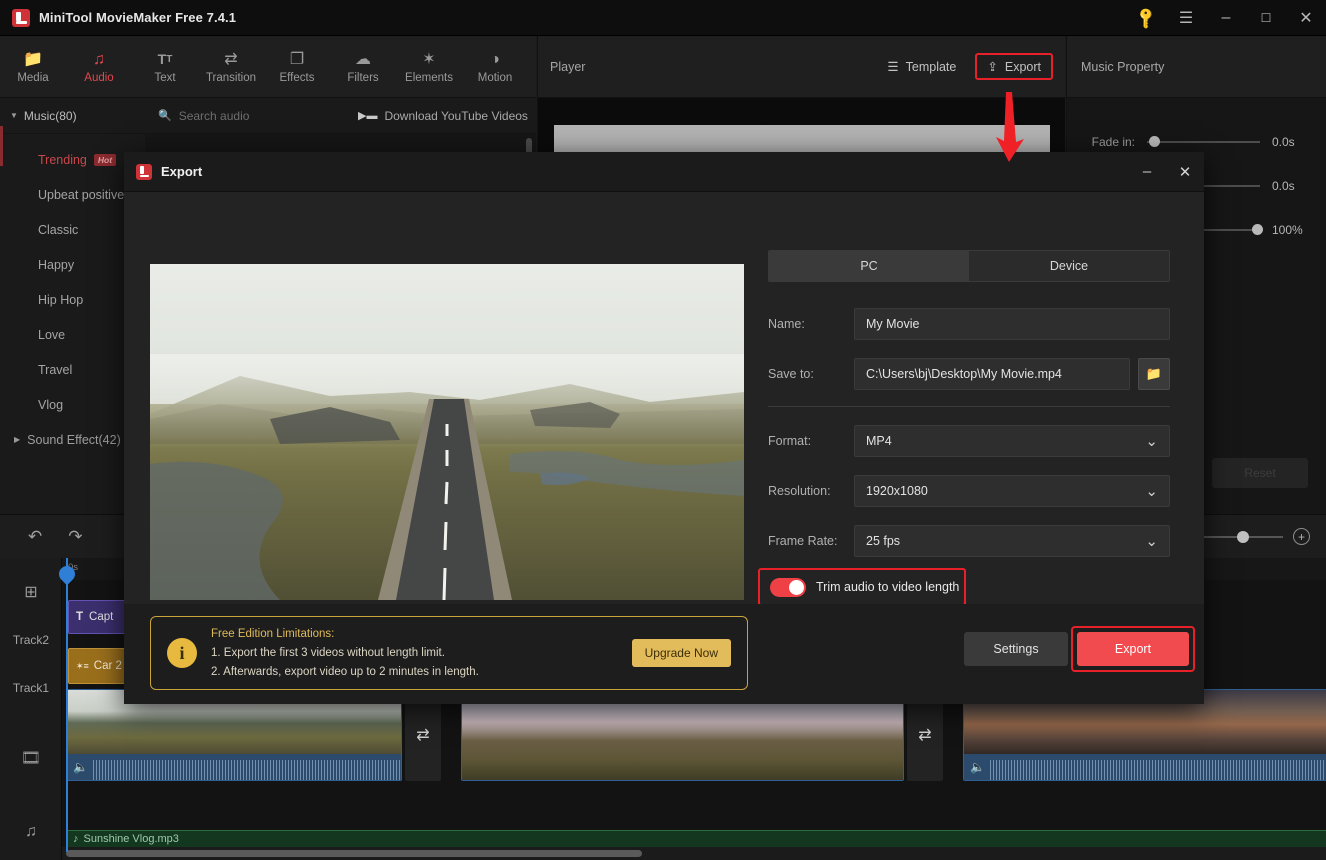 The height and width of the screenshot is (860, 1326). Describe the element at coordinates (363, 59) in the screenshot. I see `filters-drop-icon: ☁` at that location.